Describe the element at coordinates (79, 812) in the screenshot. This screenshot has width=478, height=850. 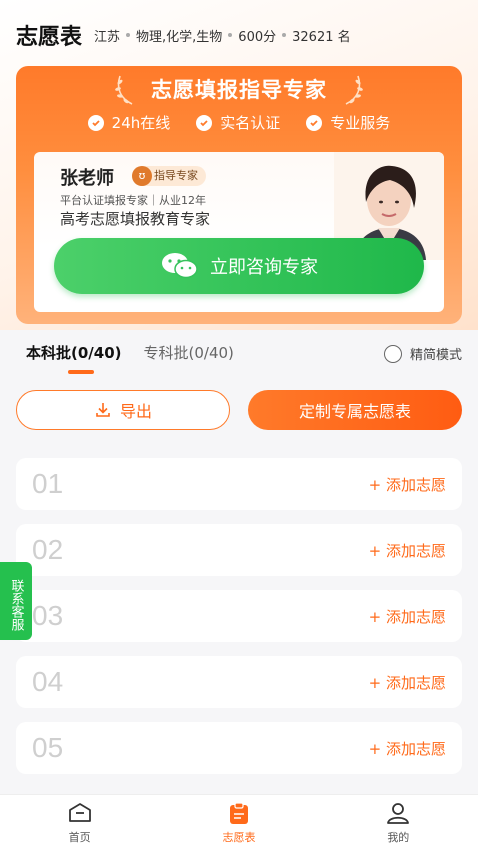
I see `home-icon` at that location.